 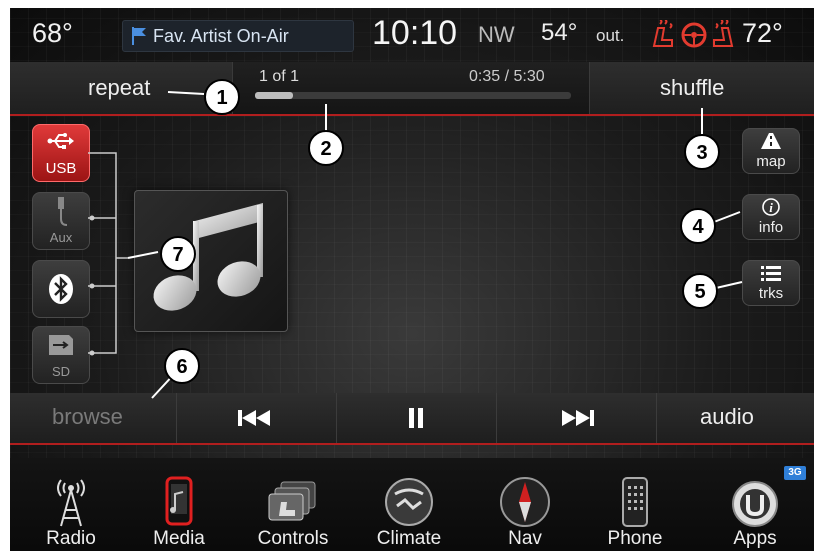 What do you see at coordinates (771, 217) in the screenshot?
I see `info-button: i info` at bounding box center [771, 217].